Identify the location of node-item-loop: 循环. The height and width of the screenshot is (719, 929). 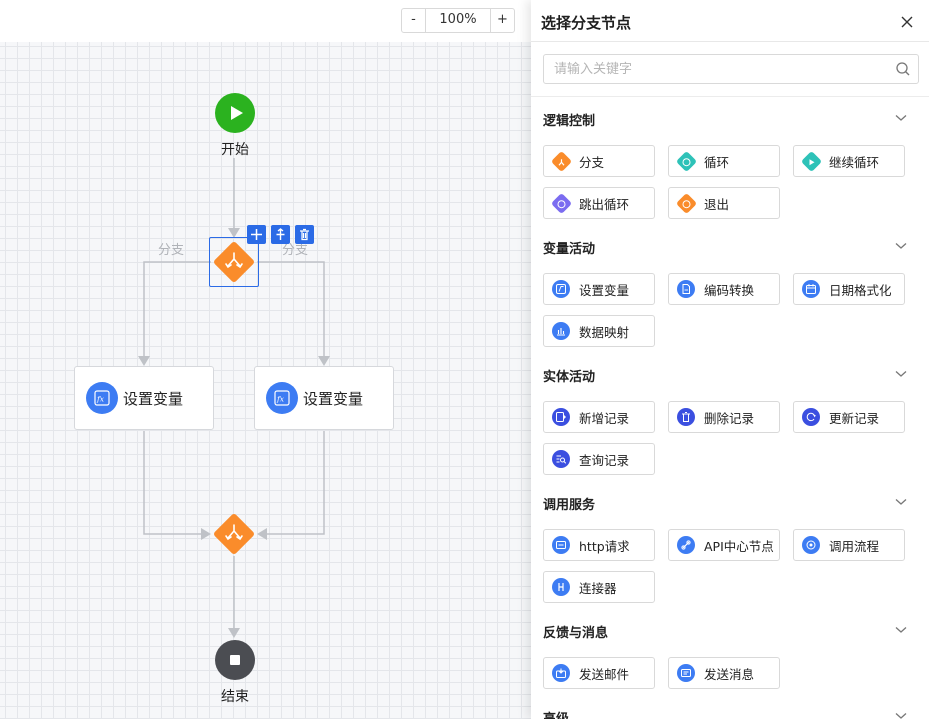
(724, 161).